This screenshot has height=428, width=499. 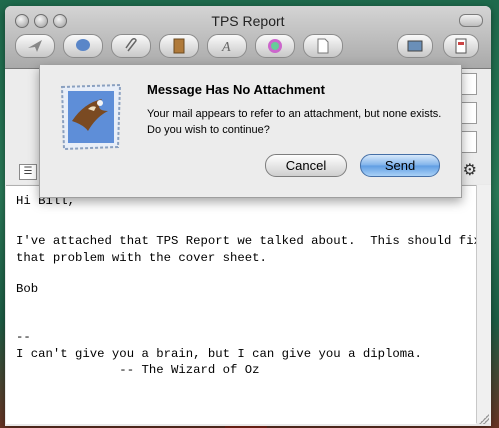 I want to click on send-anyway-button: Send, so click(x=400, y=165).